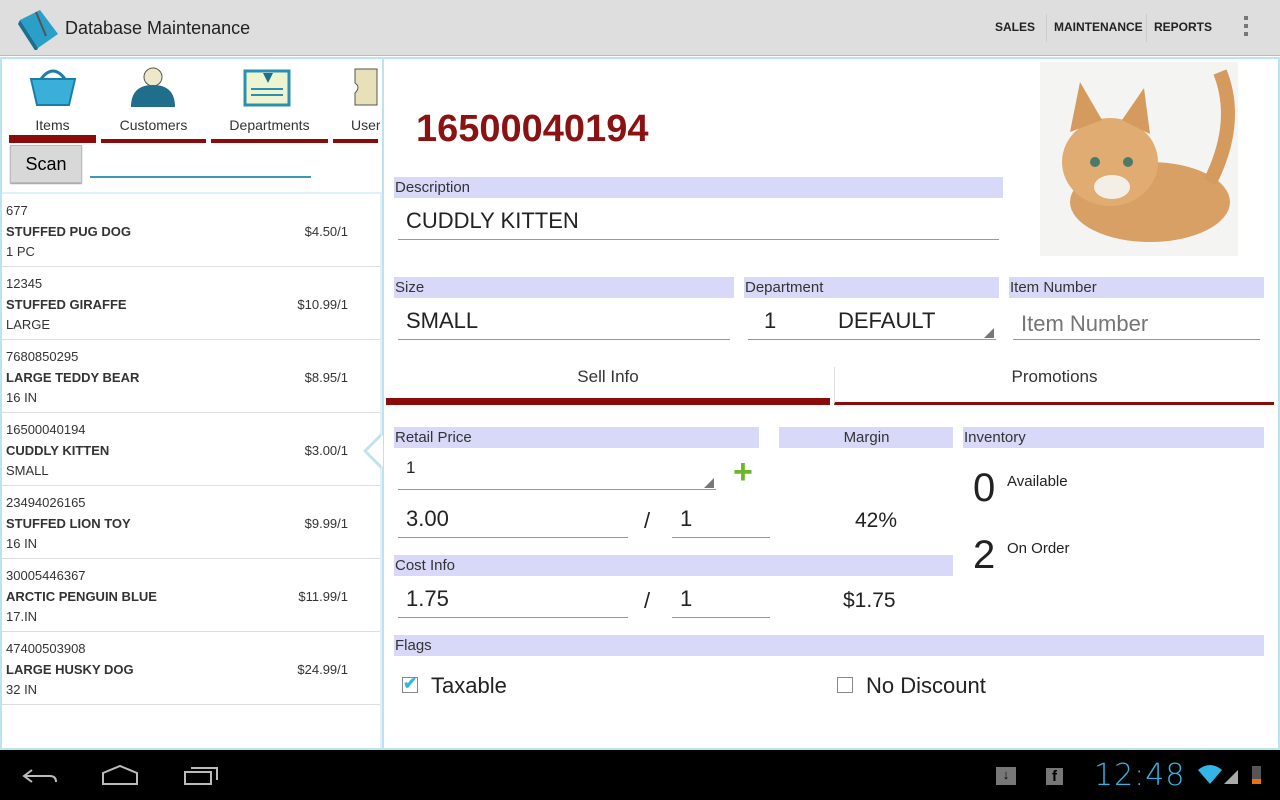  Describe the element at coordinates (410, 684) in the screenshot. I see `taxable-checkbox: ✔` at that location.